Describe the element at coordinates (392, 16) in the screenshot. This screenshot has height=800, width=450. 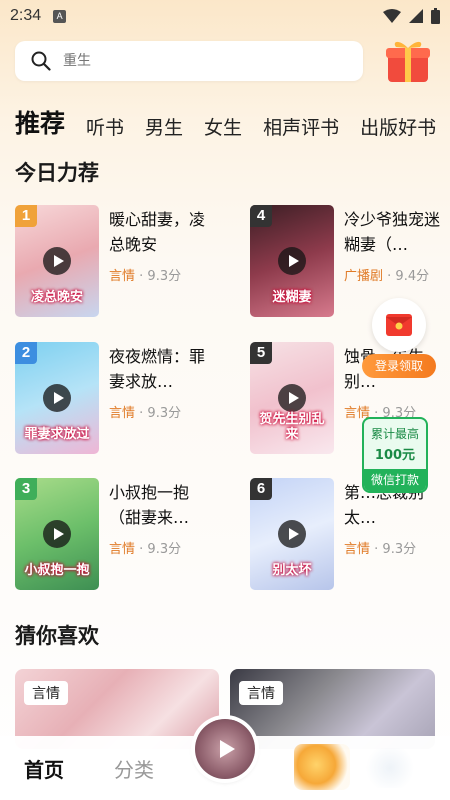
I see `wifi-icon` at that location.